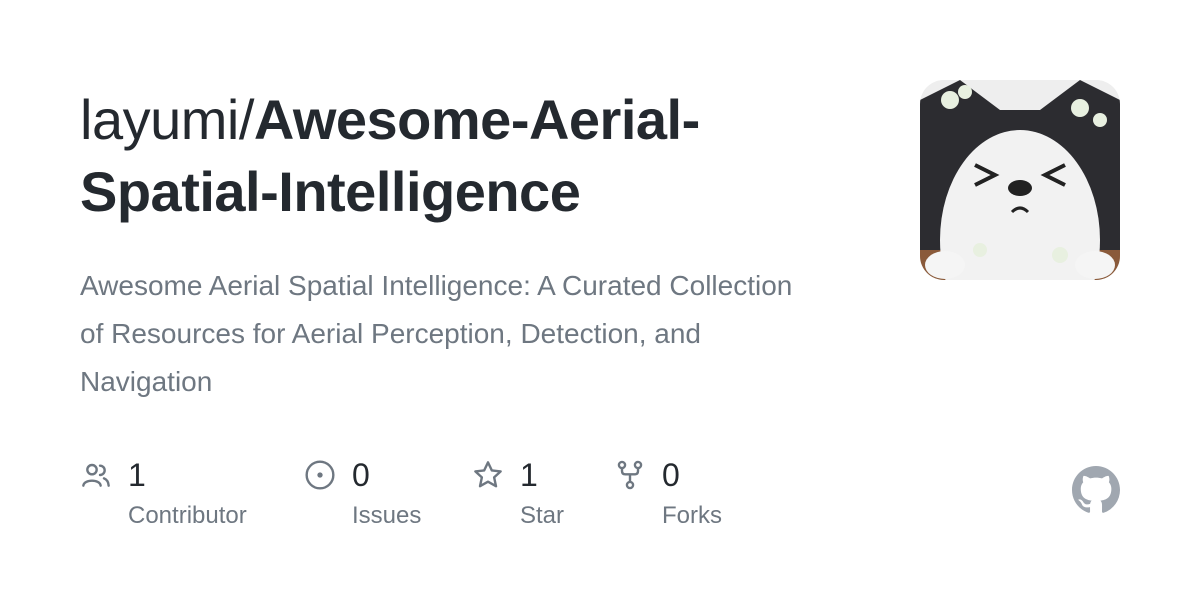  I want to click on stars-count: 1, so click(529, 475).